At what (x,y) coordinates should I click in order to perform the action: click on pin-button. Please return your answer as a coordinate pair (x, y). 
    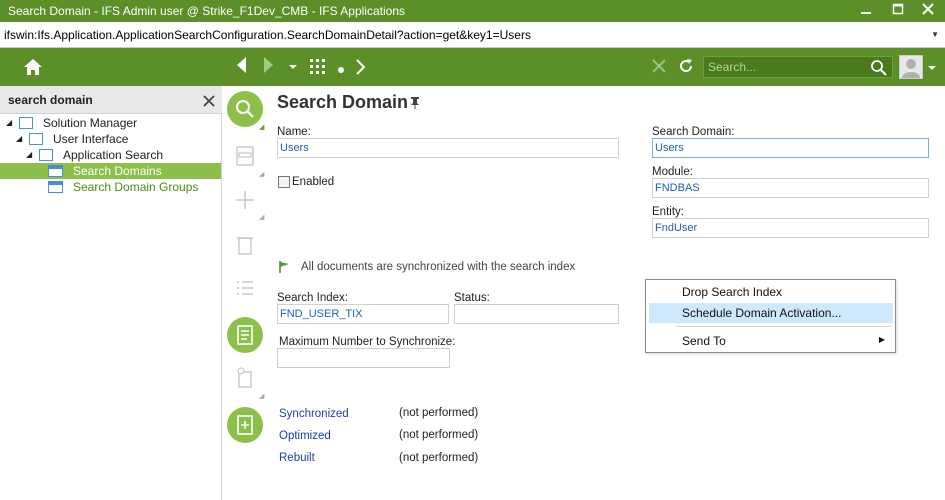
    Looking at the image, I should click on (415, 104).